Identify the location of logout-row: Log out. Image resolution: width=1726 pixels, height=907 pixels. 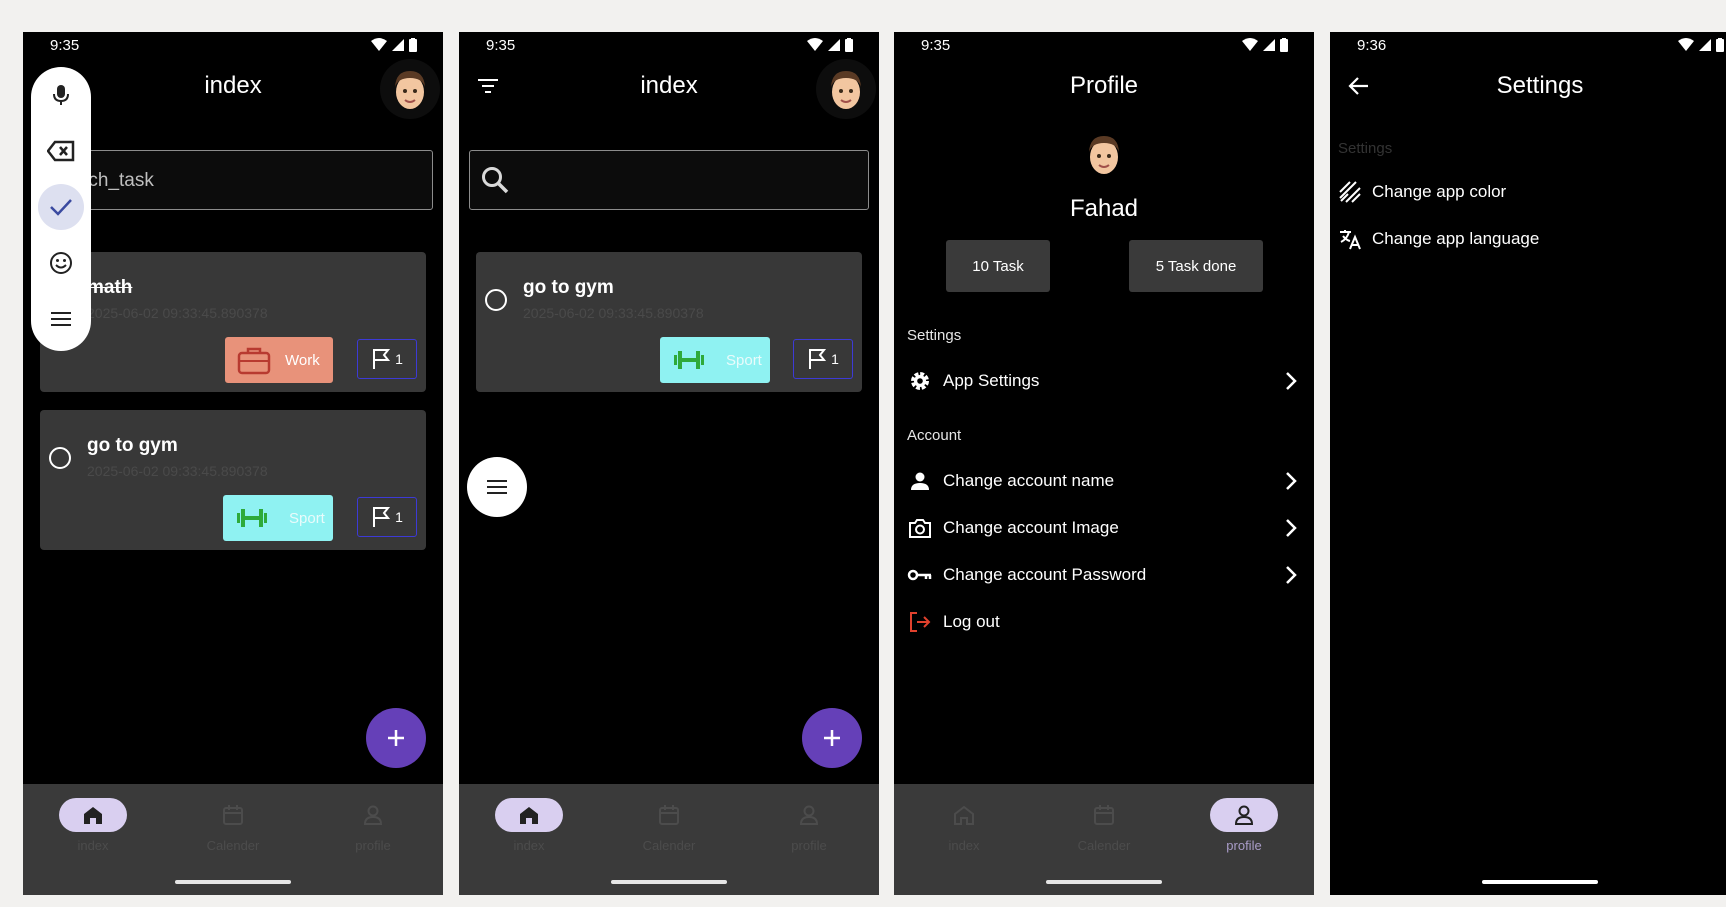
(1104, 622).